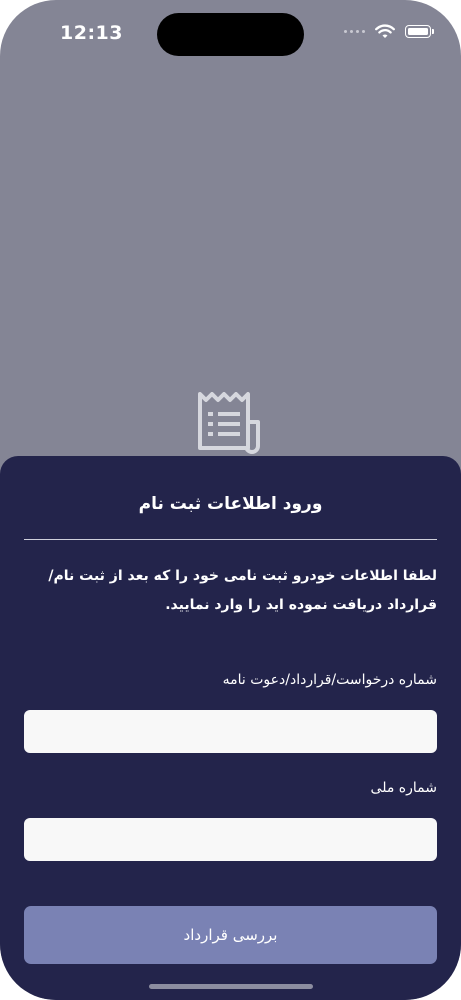  What do you see at coordinates (229, 423) in the screenshot?
I see `receipt-icon` at bounding box center [229, 423].